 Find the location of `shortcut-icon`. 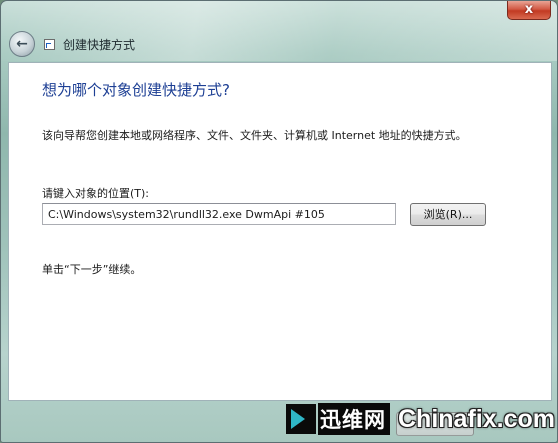

shortcut-icon is located at coordinates (49, 44).